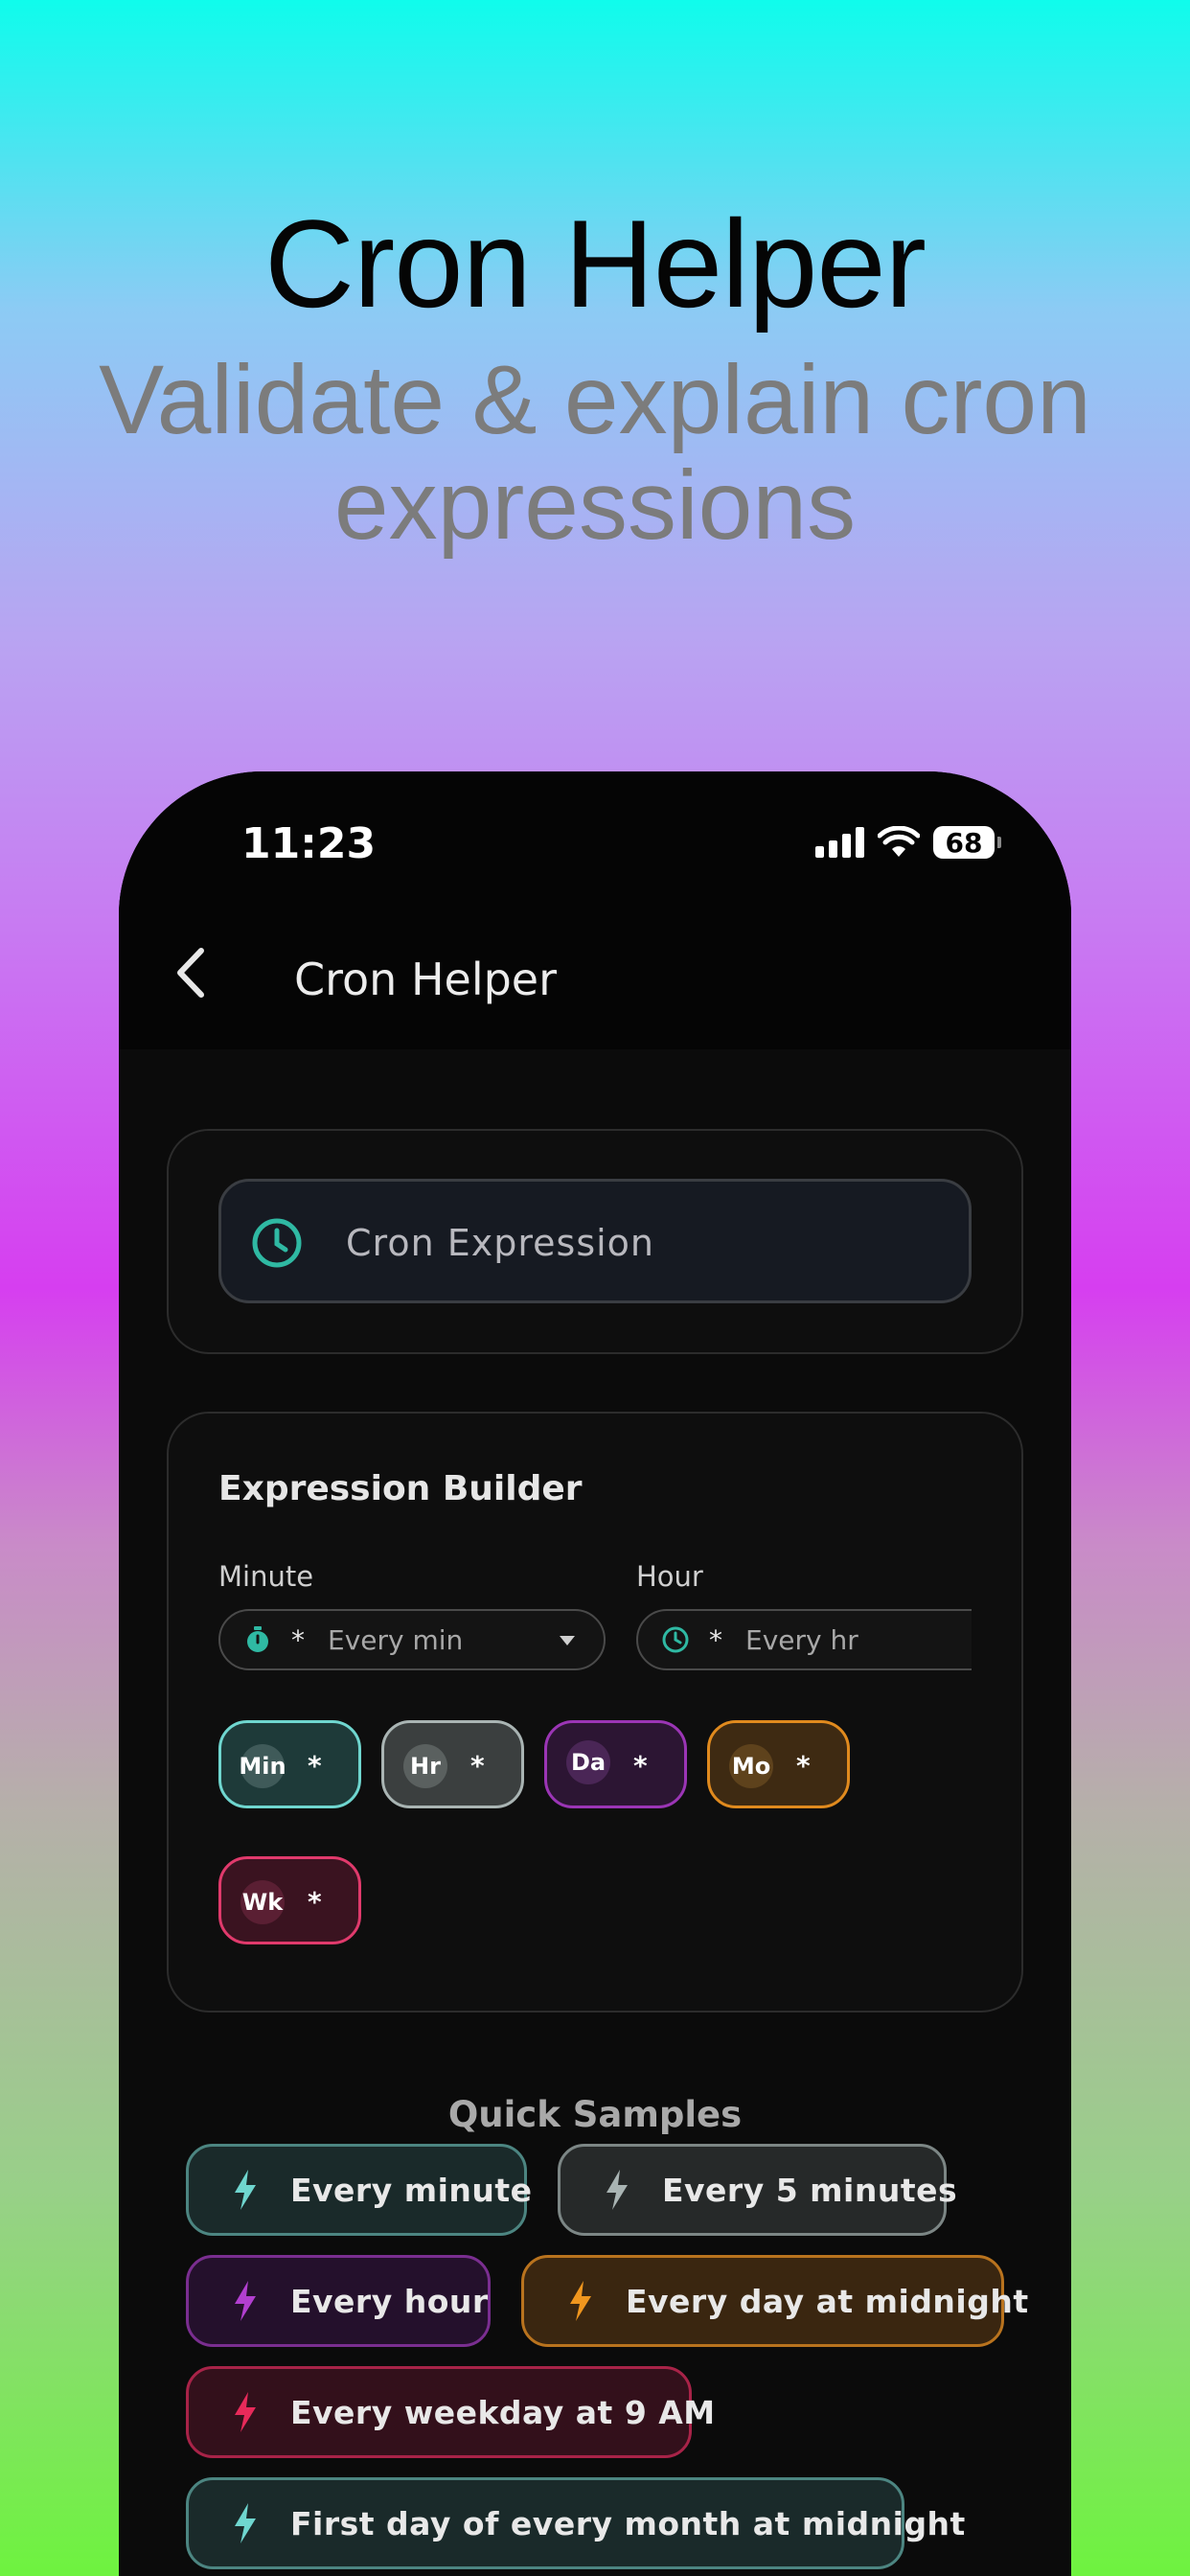  I want to click on sample-label: Every 5 minutes, so click(810, 2190).